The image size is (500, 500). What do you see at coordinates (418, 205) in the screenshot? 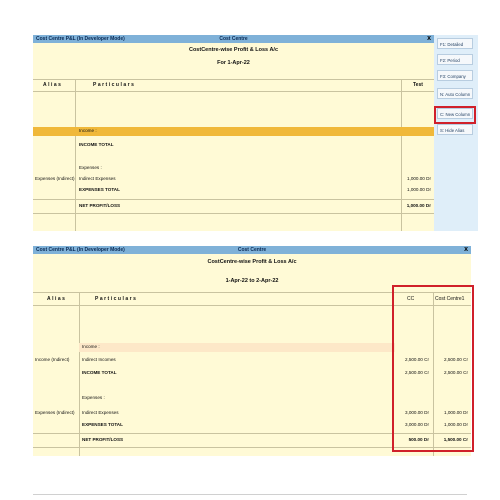
I see `top-net-value: 1,000.00 Dr` at bounding box center [418, 205].